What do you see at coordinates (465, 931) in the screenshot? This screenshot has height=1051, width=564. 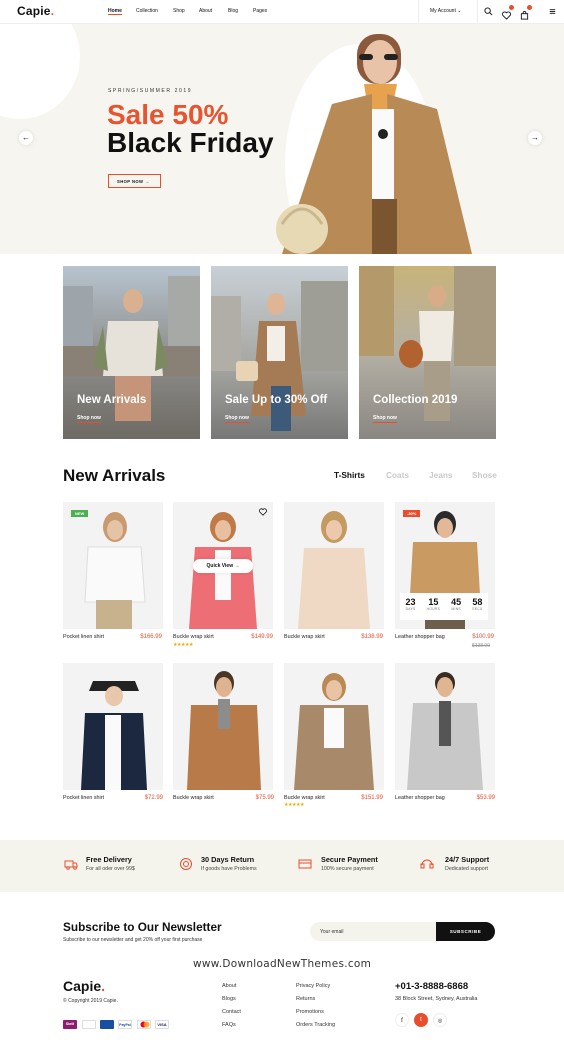 I see `subscribe-button: SUBSCRIBE` at bounding box center [465, 931].